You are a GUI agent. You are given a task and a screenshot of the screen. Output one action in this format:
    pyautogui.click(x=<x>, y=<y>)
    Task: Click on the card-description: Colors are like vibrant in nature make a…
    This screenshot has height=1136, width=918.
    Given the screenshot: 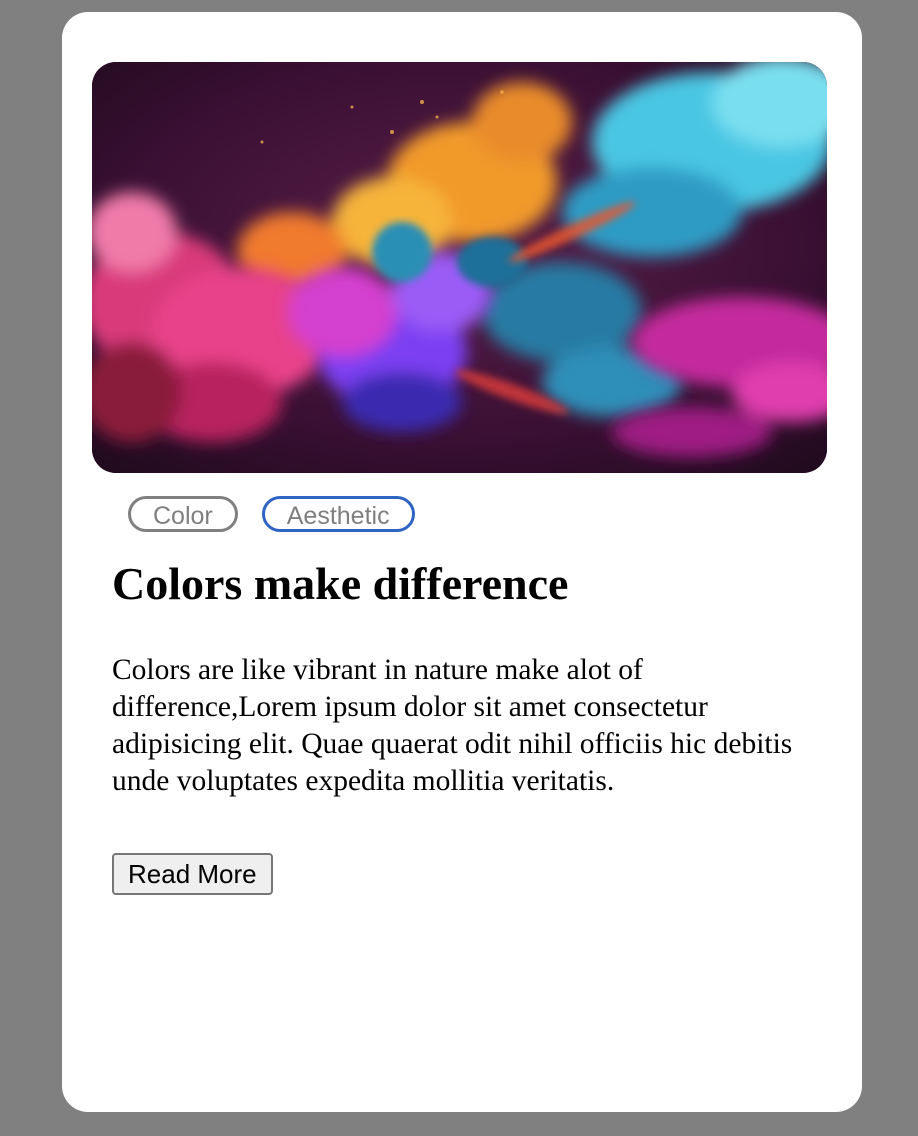 What is the action you would take?
    pyautogui.click(x=452, y=725)
    